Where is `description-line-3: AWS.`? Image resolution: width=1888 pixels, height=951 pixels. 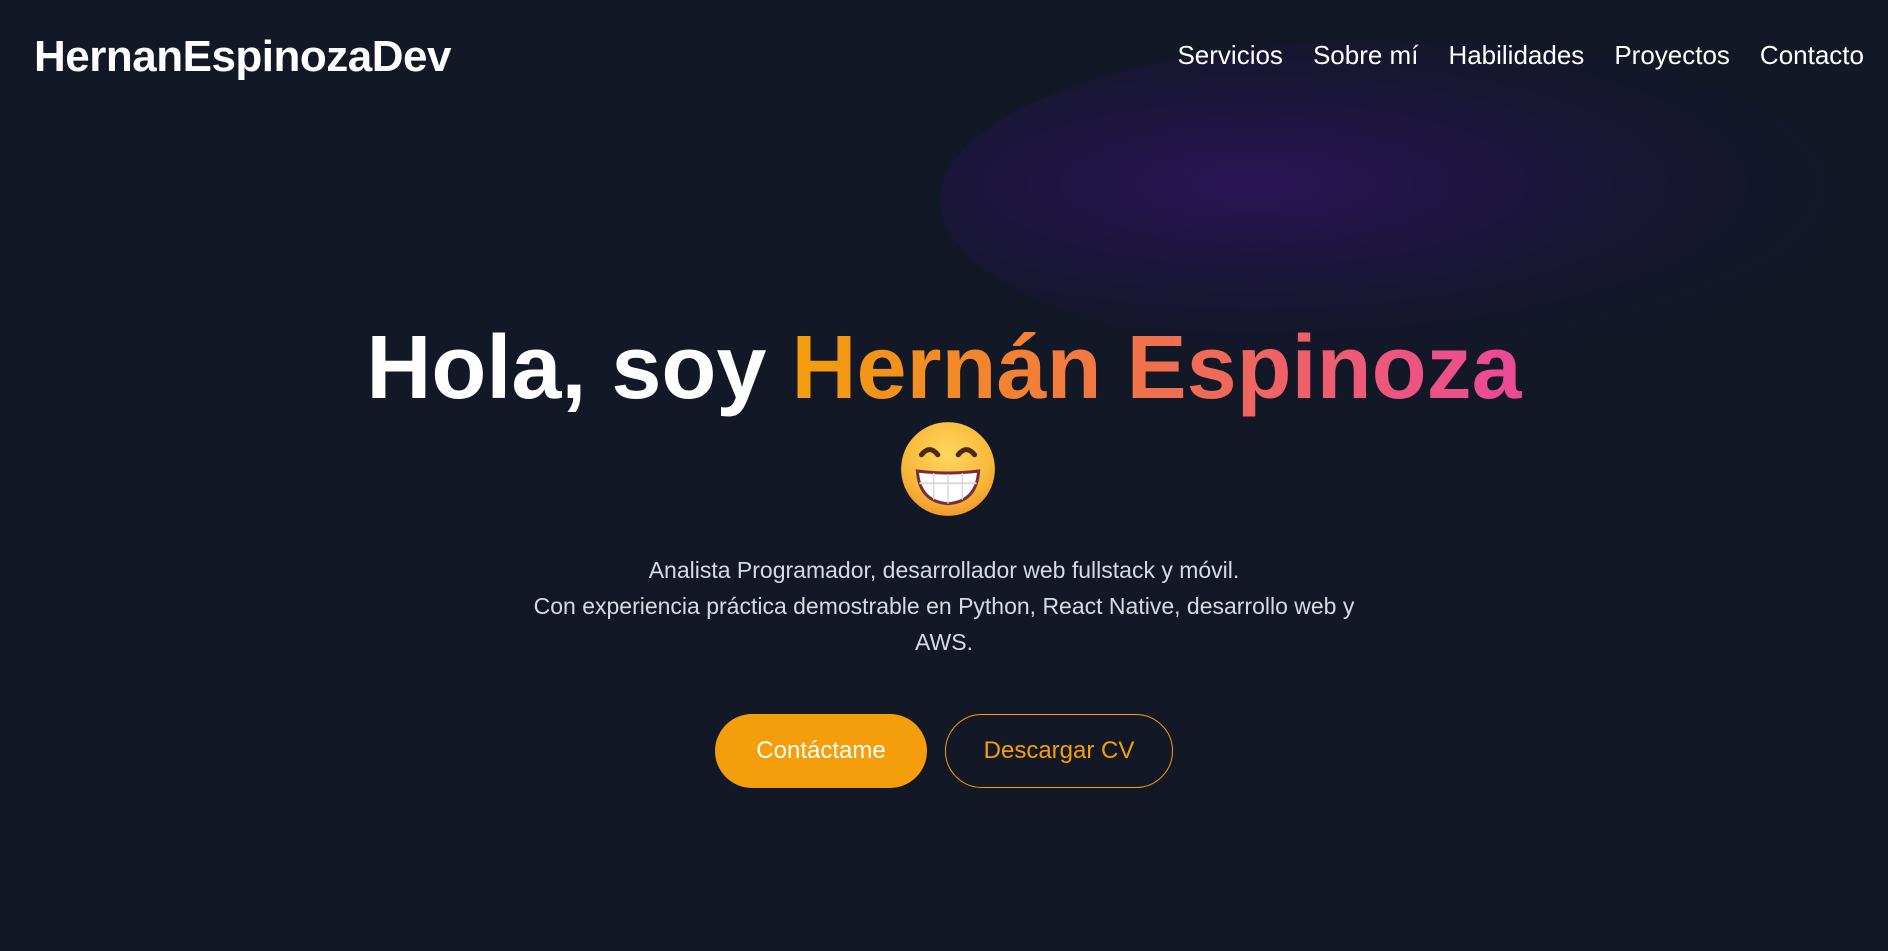
description-line-3: AWS. is located at coordinates (944, 642).